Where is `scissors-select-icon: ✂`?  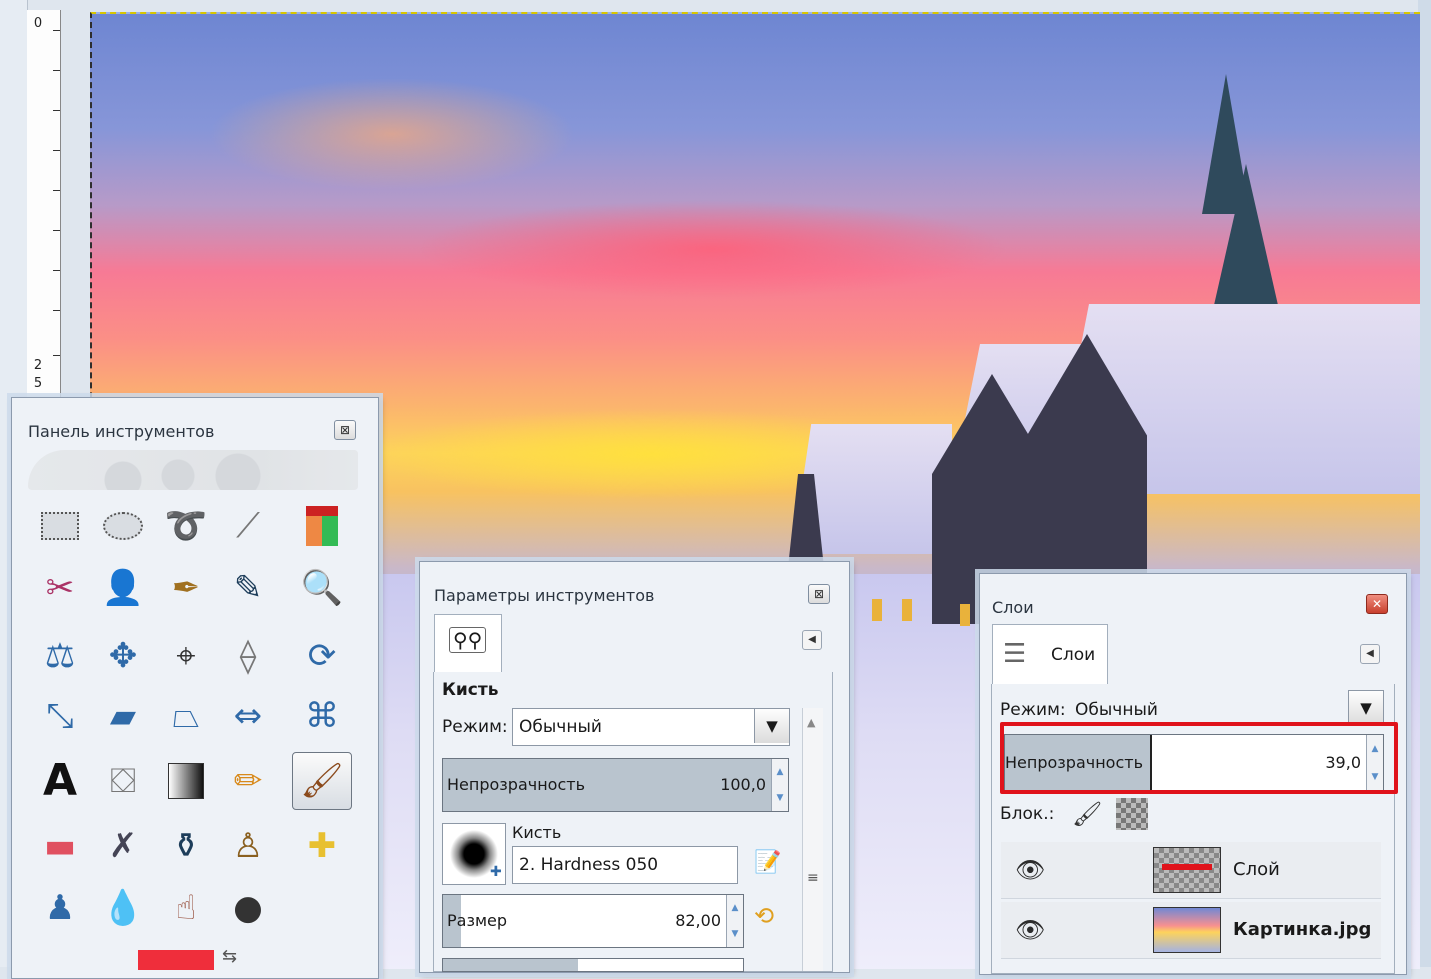
scissors-select-icon: ✂ is located at coordinates (60, 588).